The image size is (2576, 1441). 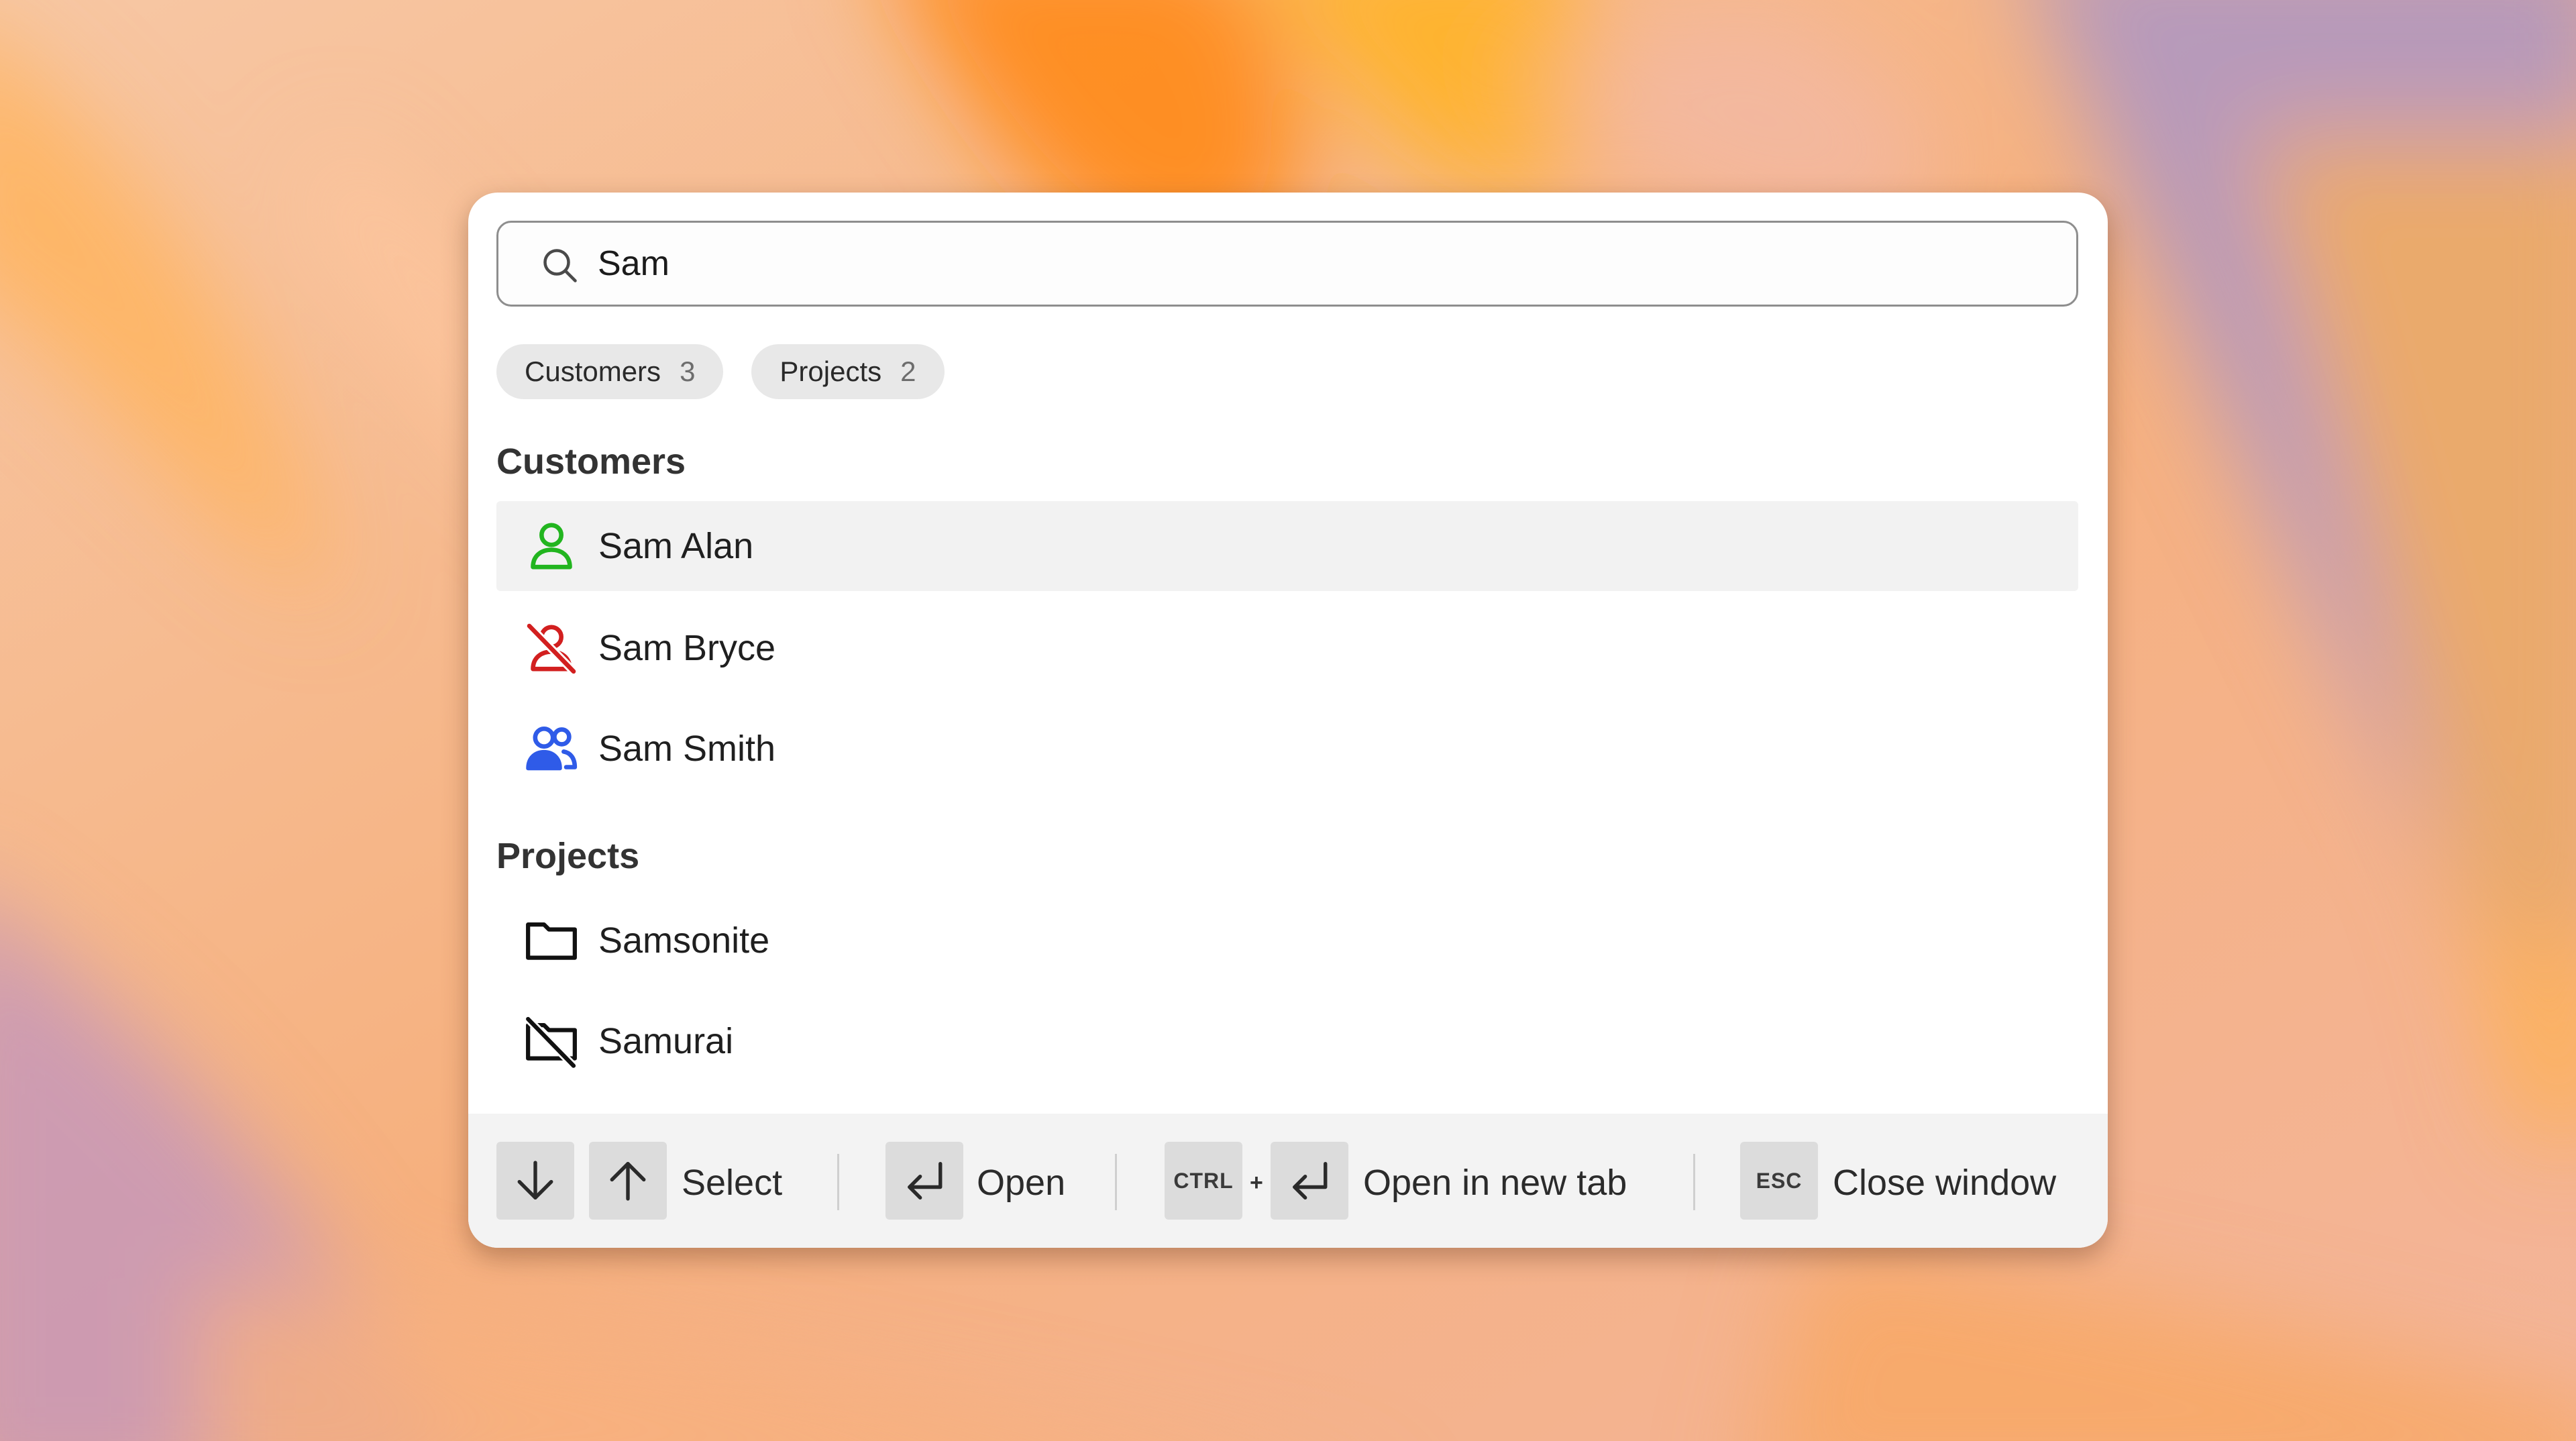 What do you see at coordinates (1287, 1041) in the screenshot?
I see `result-row-samurai: Samurai` at bounding box center [1287, 1041].